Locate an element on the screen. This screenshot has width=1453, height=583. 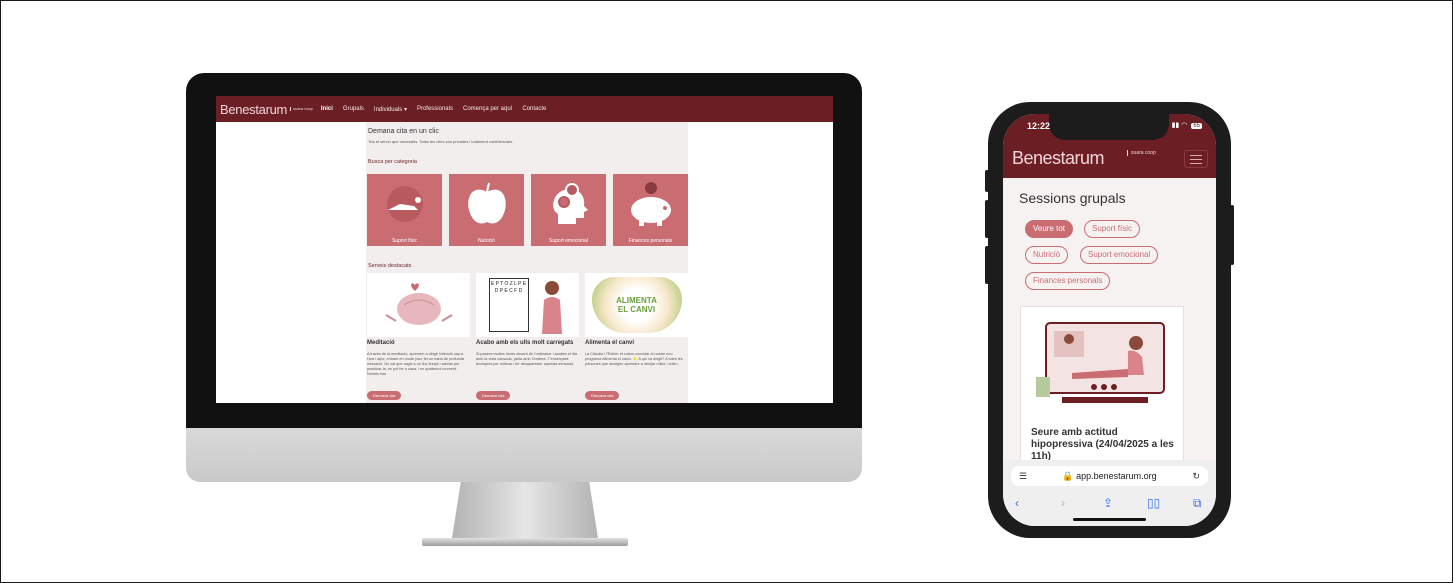
apple-icon is located at coordinates (486, 204).